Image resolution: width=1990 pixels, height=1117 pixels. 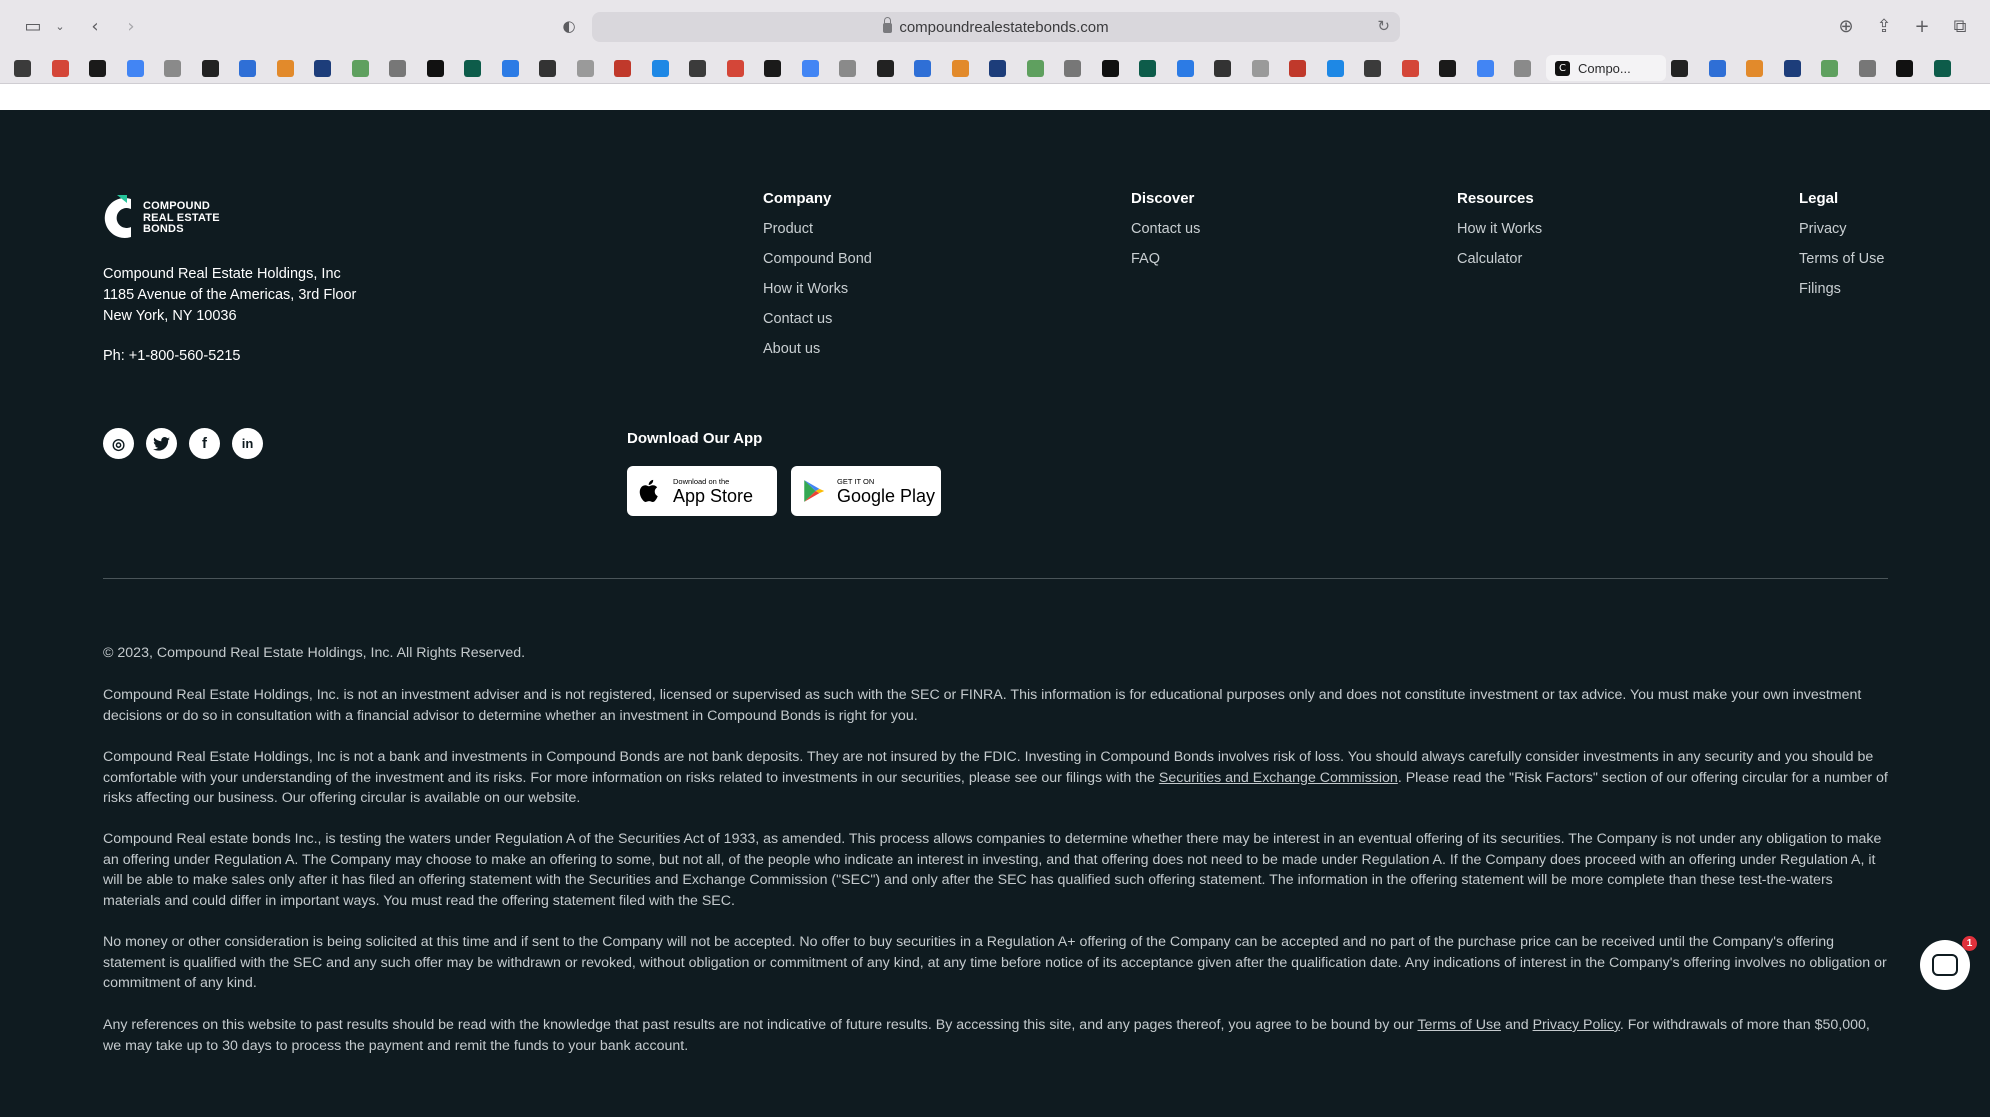 I want to click on link-discover-contact: Contact us, so click(x=1165, y=234).